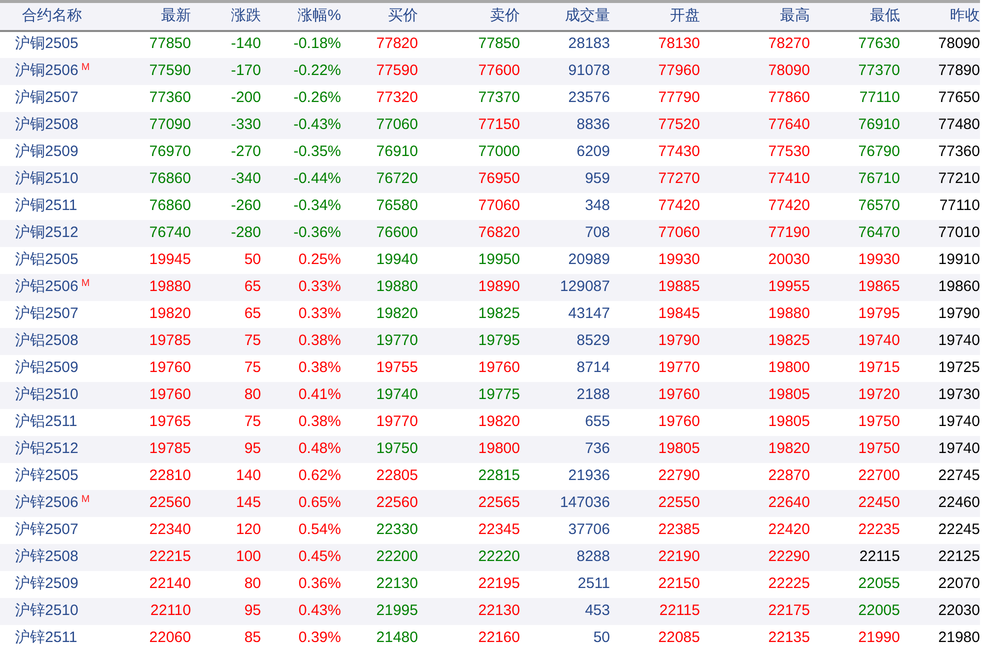 Image resolution: width=1000 pixels, height=655 pixels. Describe the element at coordinates (170, 556) in the screenshot. I see `table-cell: 22215` at that location.